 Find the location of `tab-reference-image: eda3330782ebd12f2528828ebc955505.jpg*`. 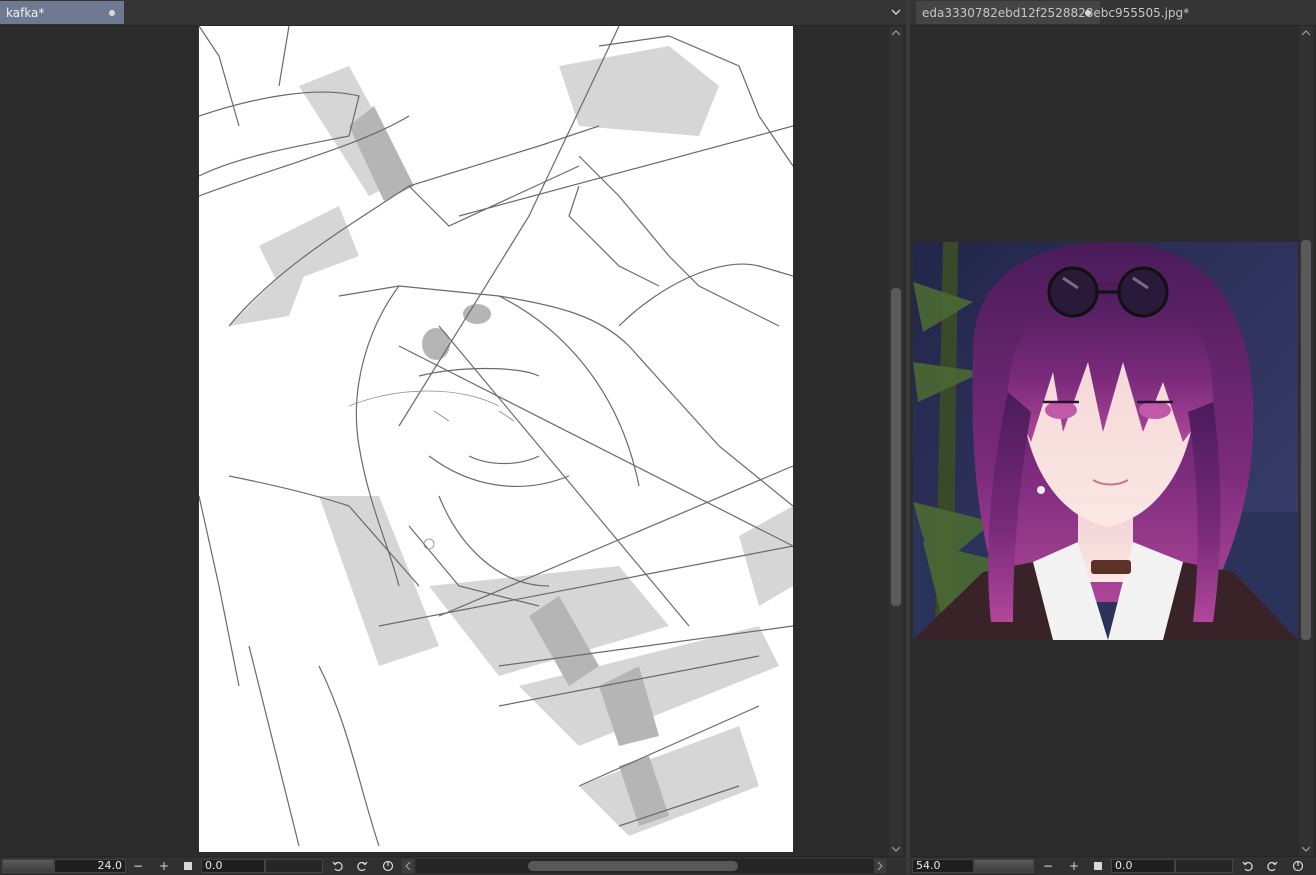

tab-reference-image: eda3330782ebd12f2528828ebc955505.jpg* is located at coordinates (1052, 12).